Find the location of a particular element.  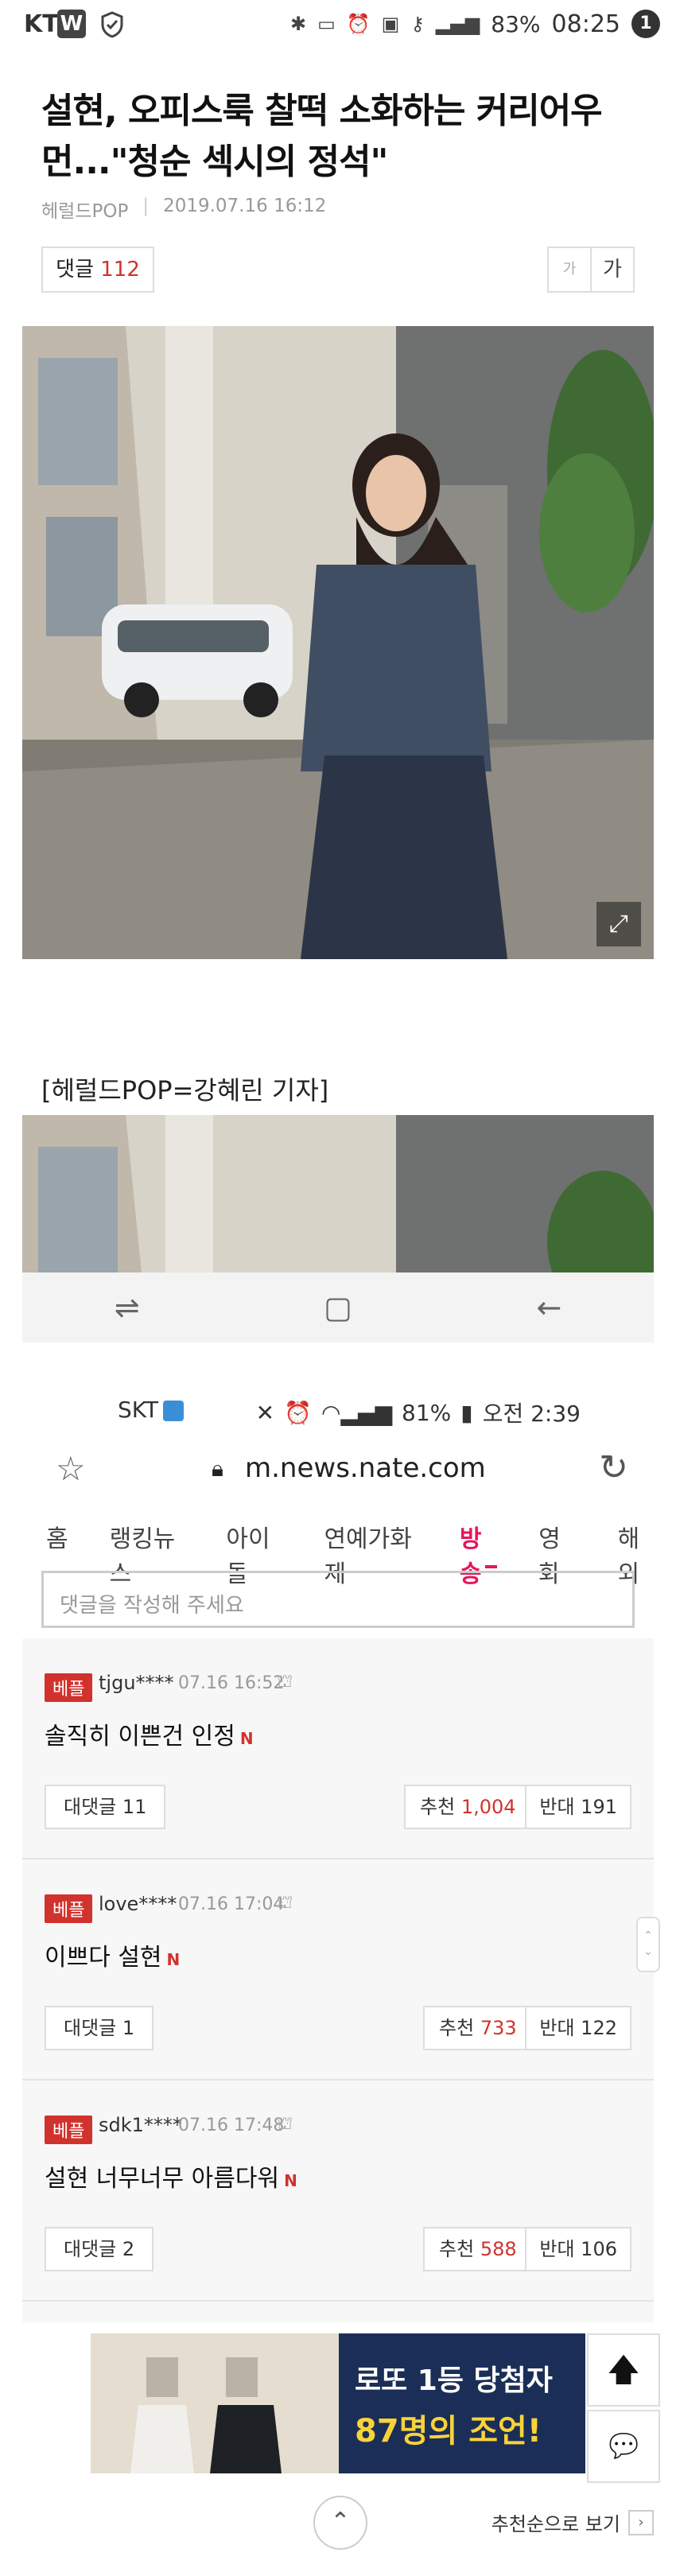

tab-ranking-news: 랭킹뉴스 is located at coordinates (147, 1549).